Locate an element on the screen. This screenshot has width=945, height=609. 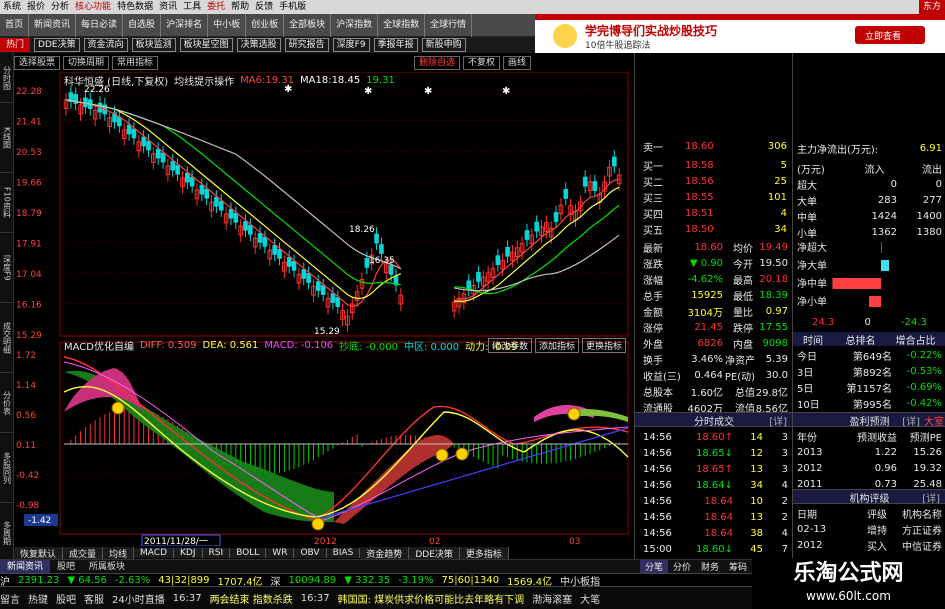
indicator-tab: BOLL is located at coordinates (248, 553).